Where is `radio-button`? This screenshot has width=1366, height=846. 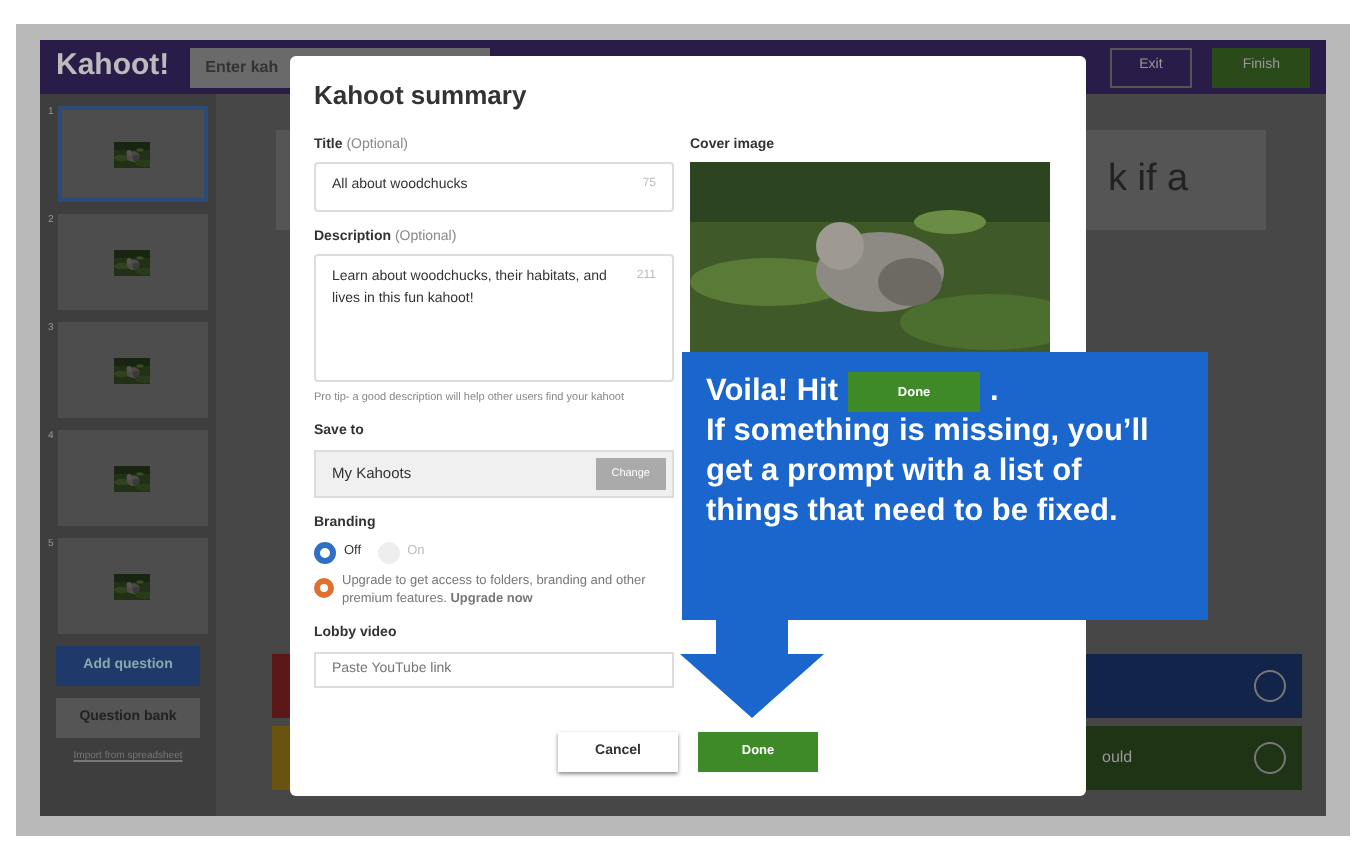
radio-button is located at coordinates (325, 552).